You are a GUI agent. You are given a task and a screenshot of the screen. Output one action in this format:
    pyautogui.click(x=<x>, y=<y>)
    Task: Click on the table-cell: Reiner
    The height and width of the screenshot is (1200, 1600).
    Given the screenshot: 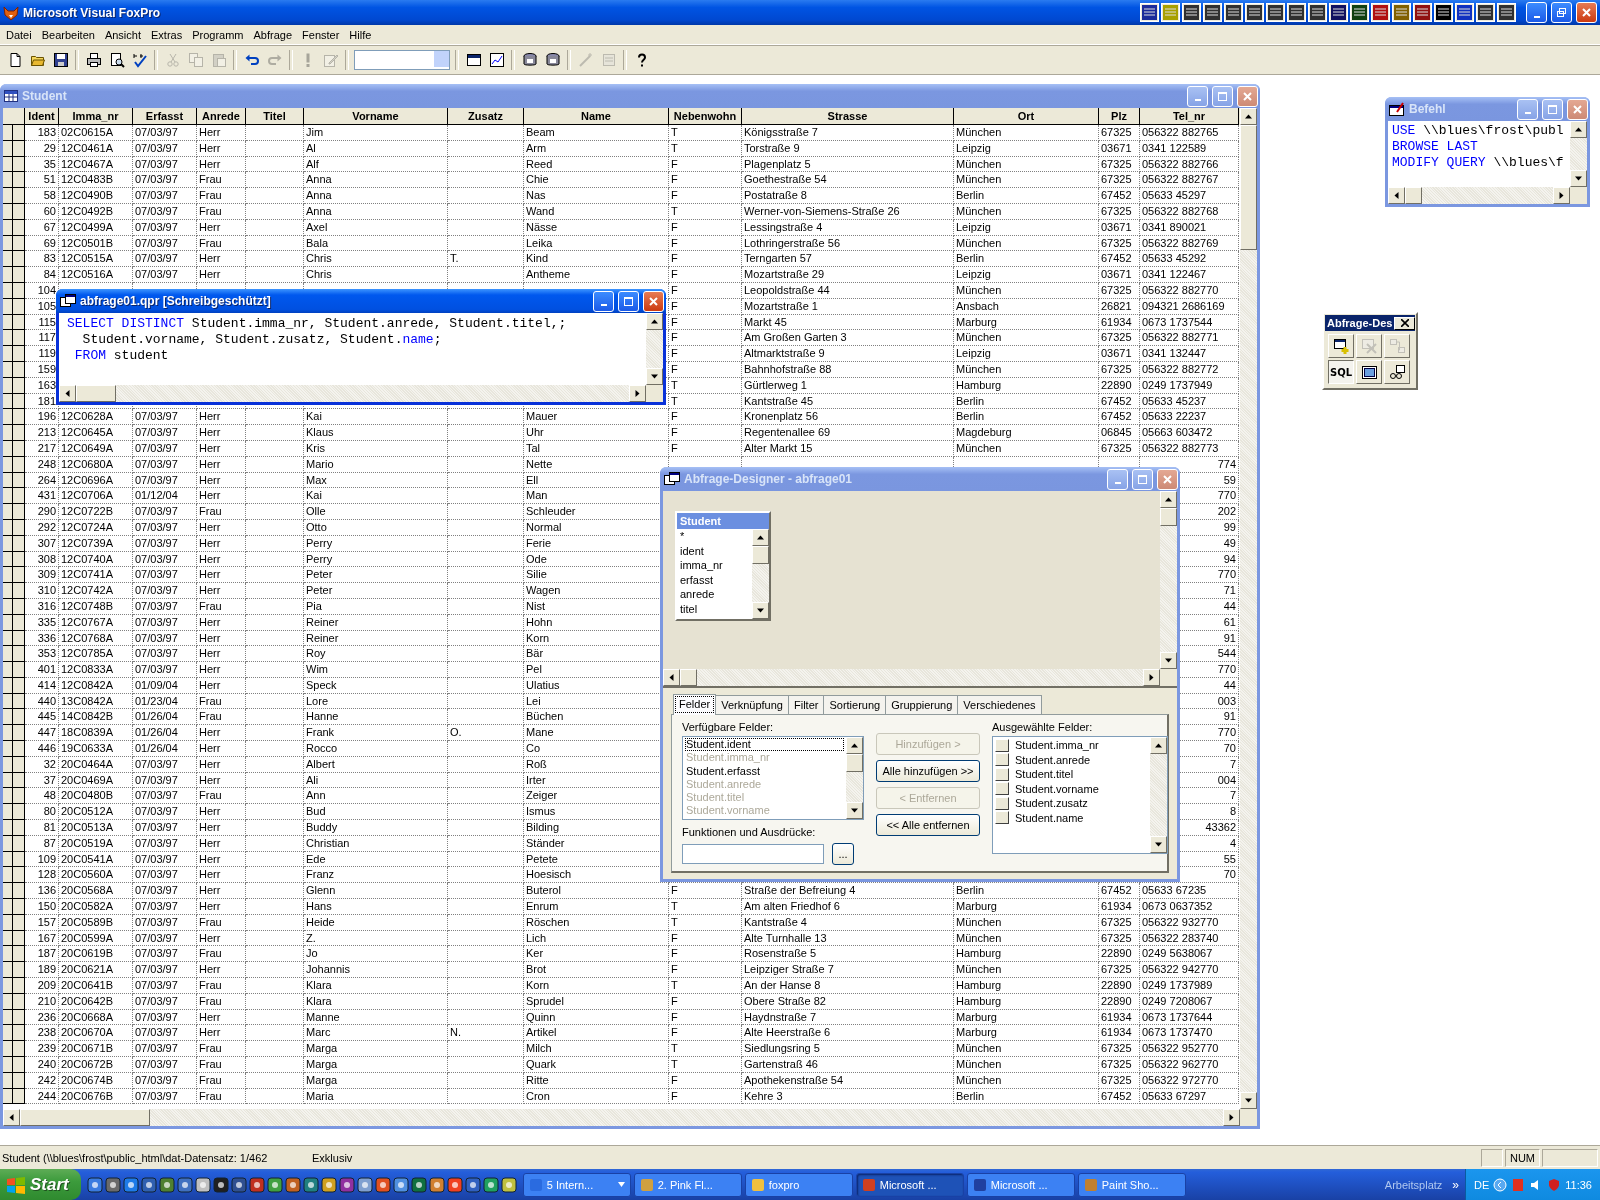 What is the action you would take?
    pyautogui.click(x=376, y=638)
    